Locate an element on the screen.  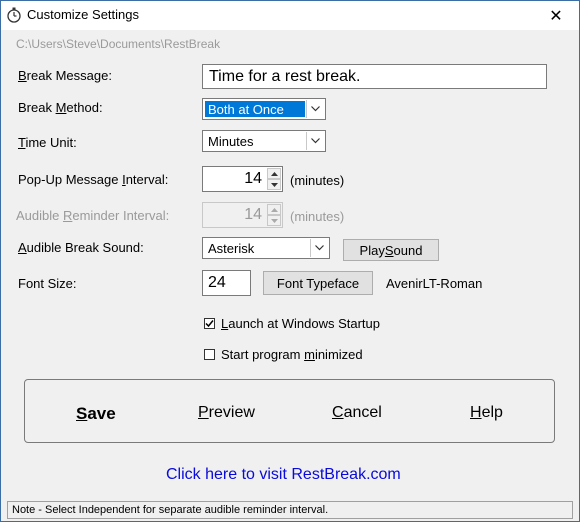
font-typeface-name: AvenirLT-Roman is located at coordinates (434, 283).